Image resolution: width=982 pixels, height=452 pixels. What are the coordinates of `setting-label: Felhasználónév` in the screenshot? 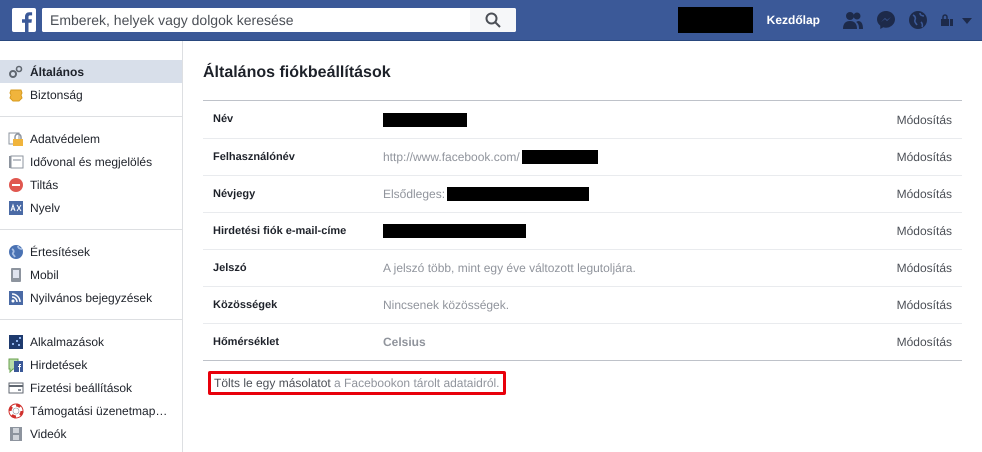 It's located at (254, 157).